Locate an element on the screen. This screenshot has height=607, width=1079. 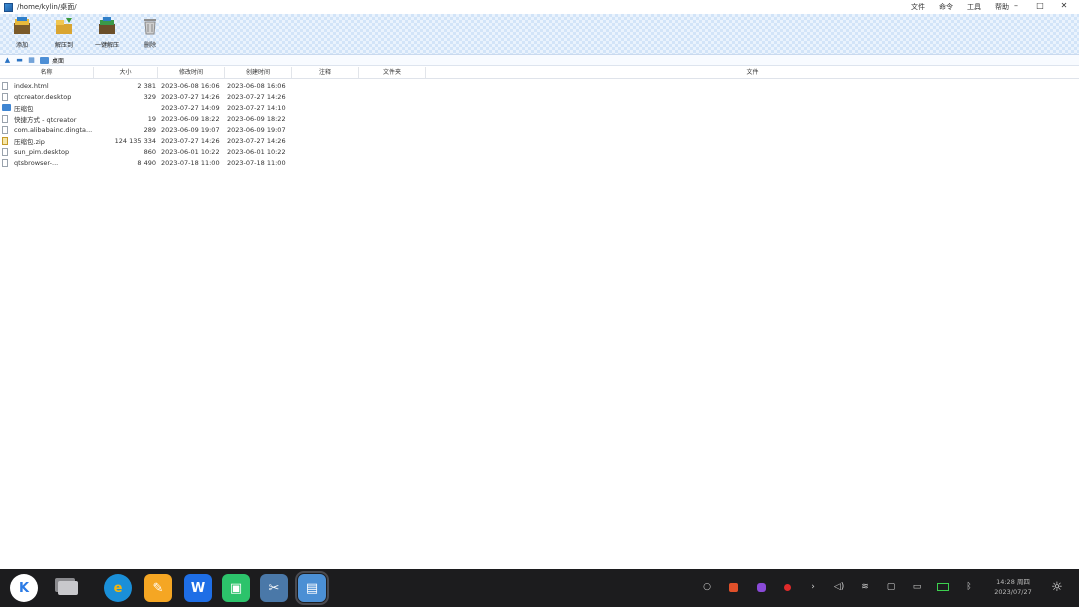
bluetooth-icon: ᛒ is located at coordinates (969, 587).